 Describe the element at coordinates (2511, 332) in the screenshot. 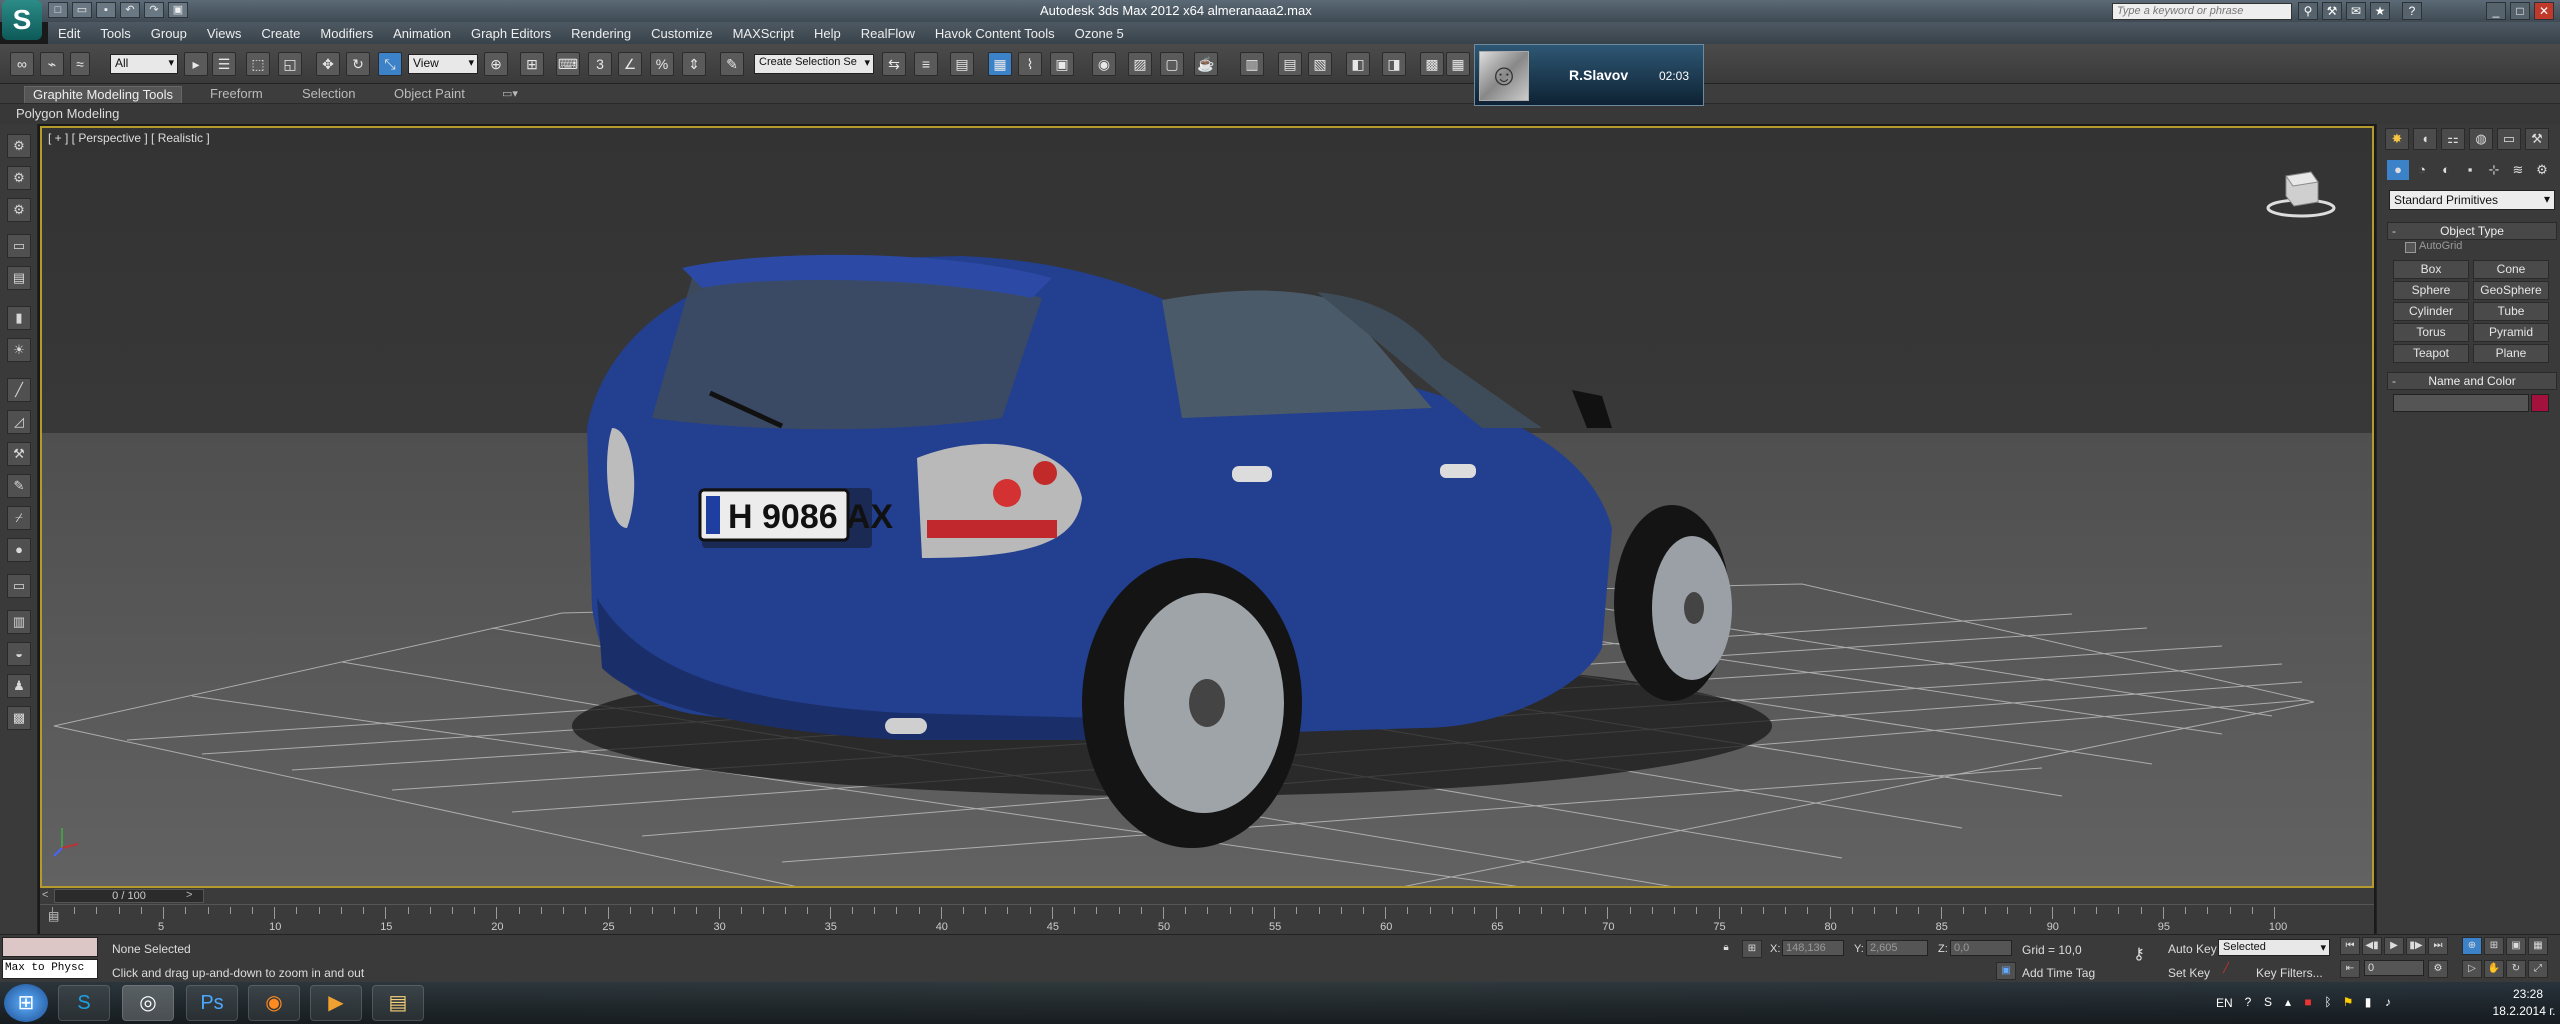

I see `pyramid-button: Pyramid` at that location.